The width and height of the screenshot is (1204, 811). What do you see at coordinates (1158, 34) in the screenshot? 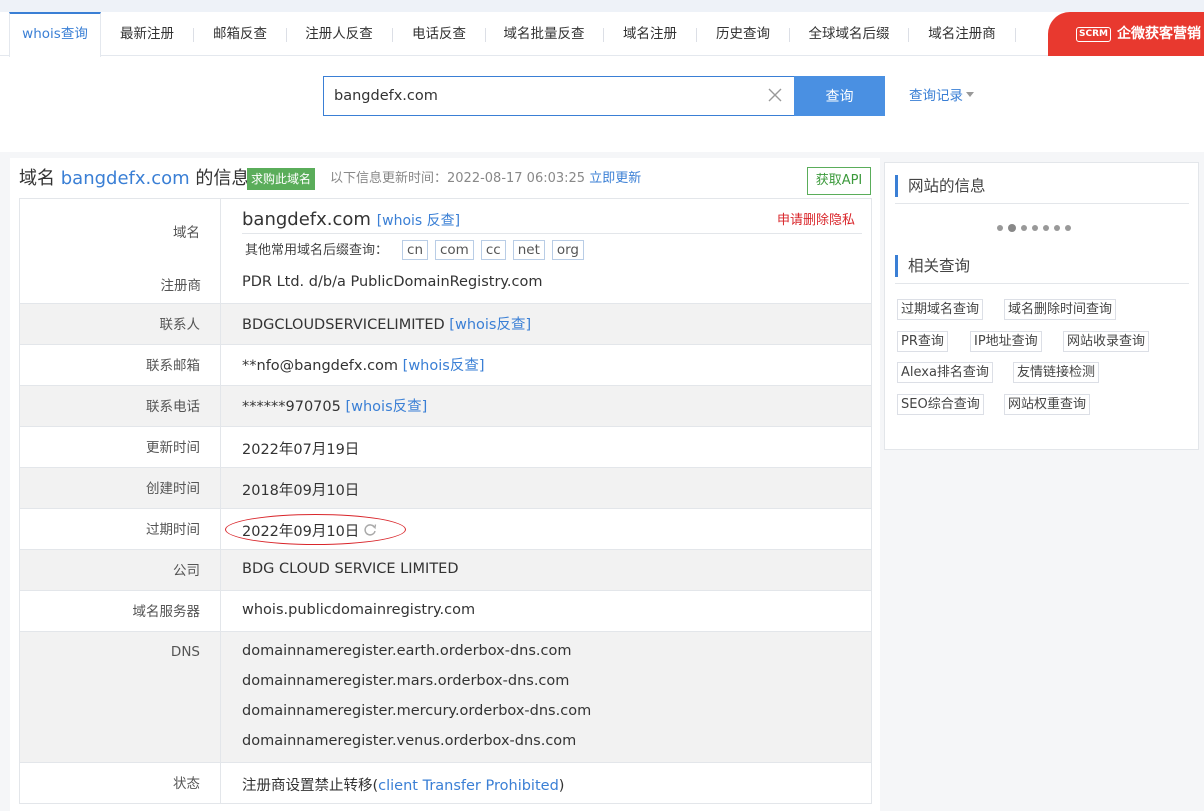
I see `ad-text: 企微获客营销` at bounding box center [1158, 34].